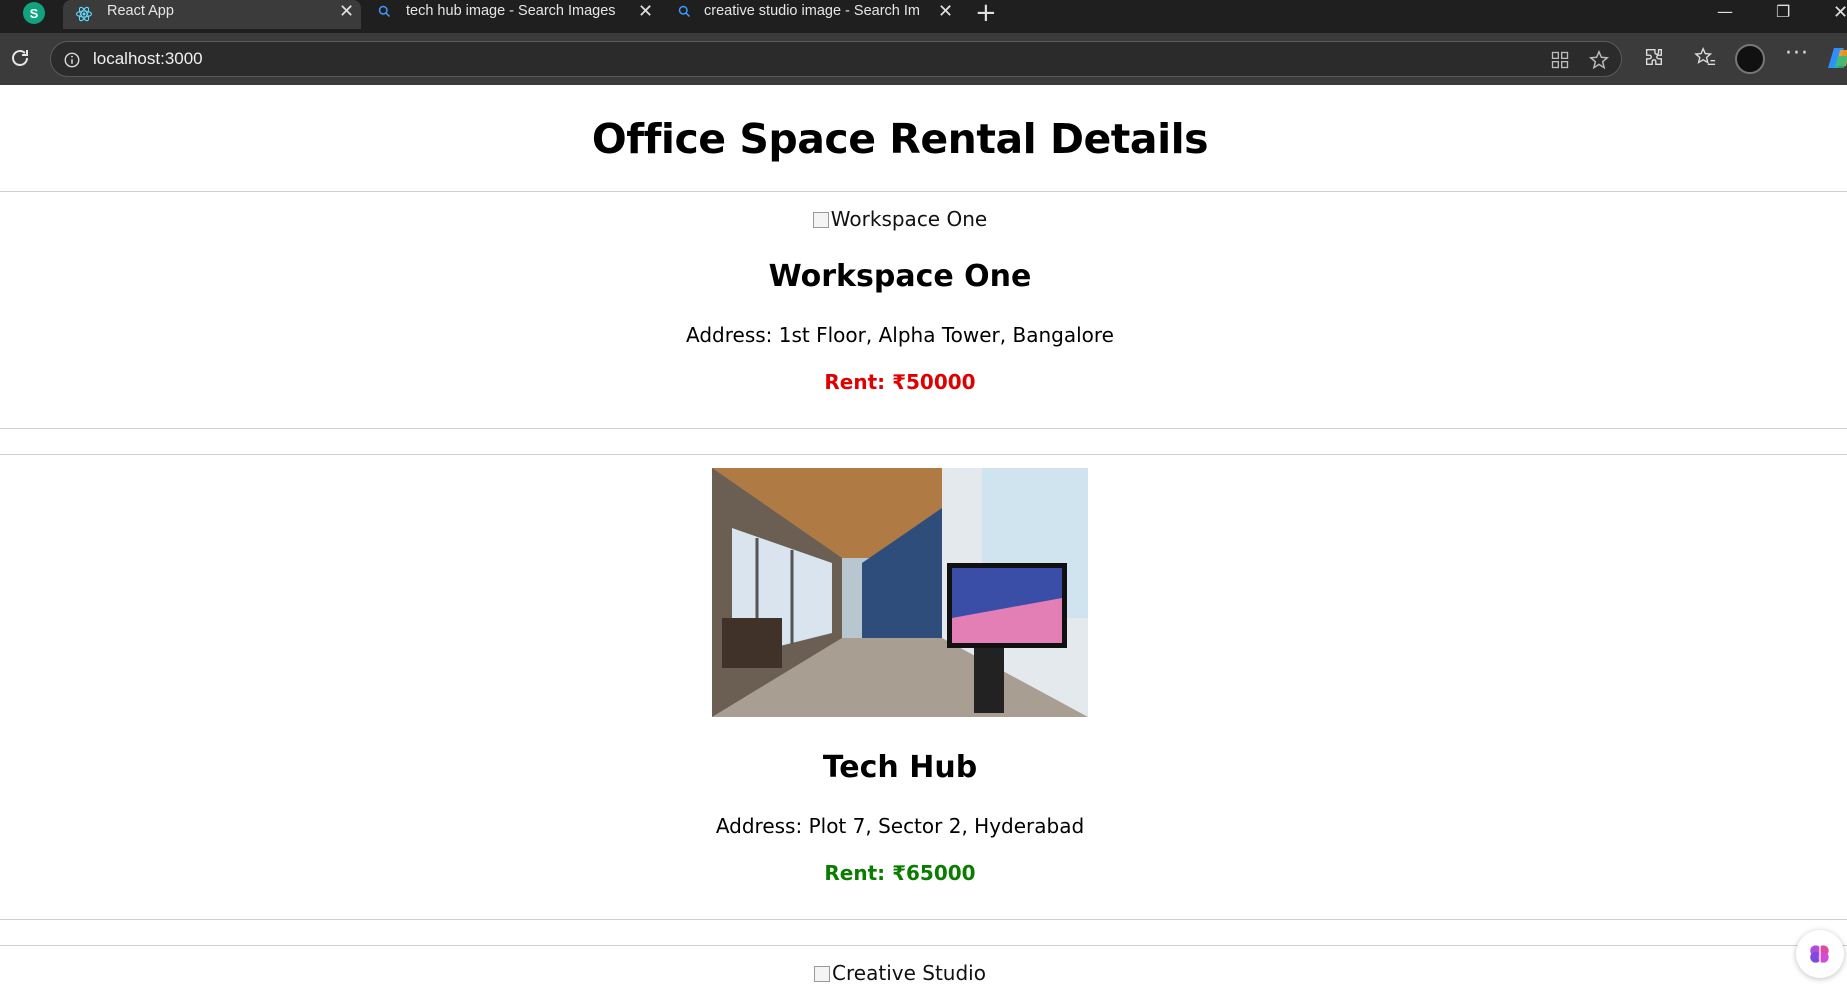  I want to click on copilot-icon, so click(1837, 58).